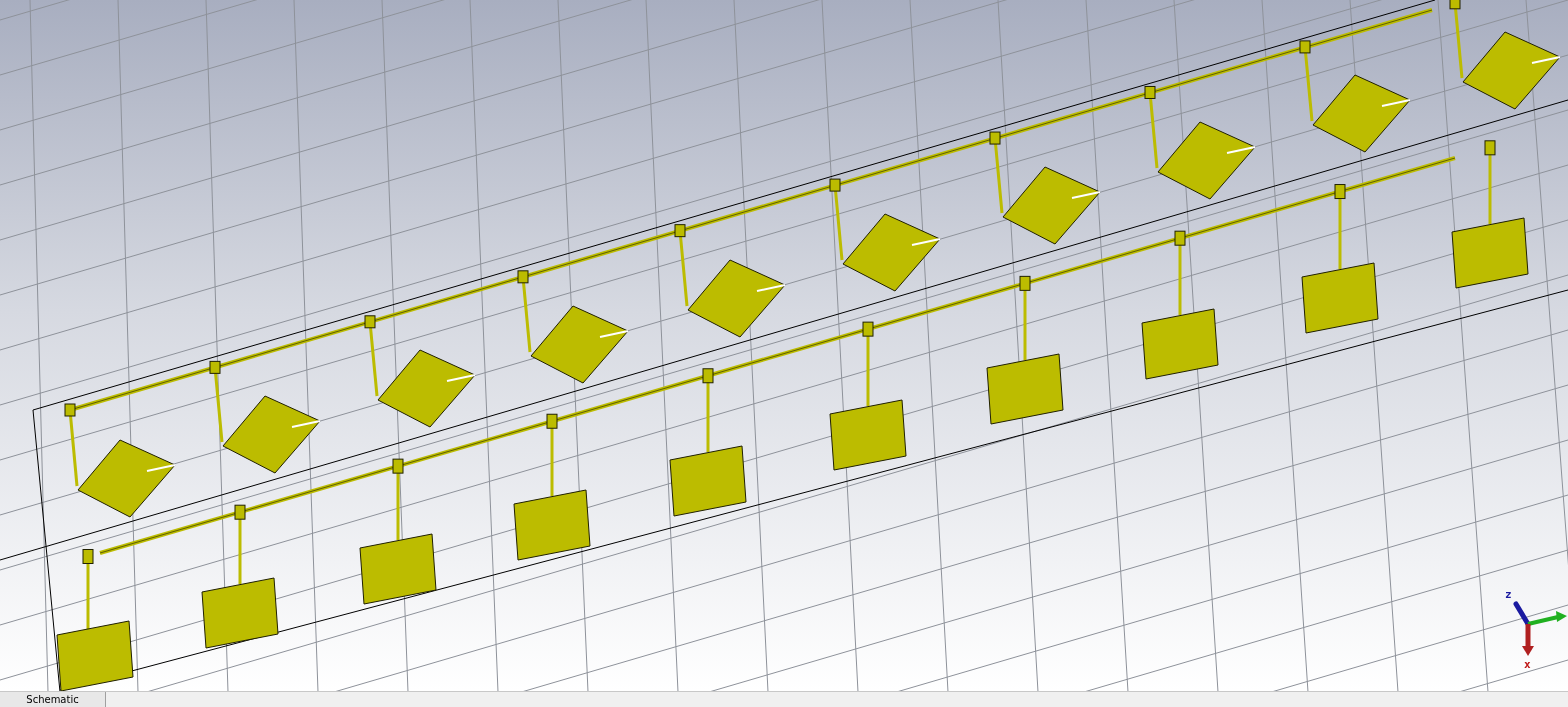  Describe the element at coordinates (53, 699) in the screenshot. I see `tab: Schematic` at that location.